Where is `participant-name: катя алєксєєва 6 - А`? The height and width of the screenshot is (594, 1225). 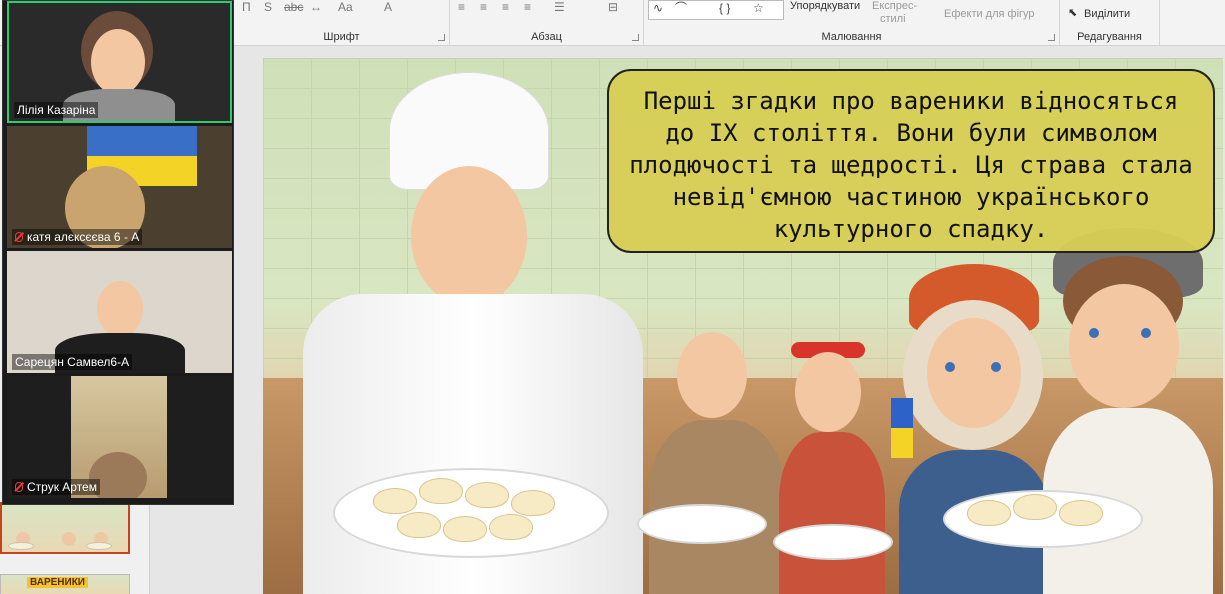
participant-name: катя алєксєєва 6 - А is located at coordinates (77, 237).